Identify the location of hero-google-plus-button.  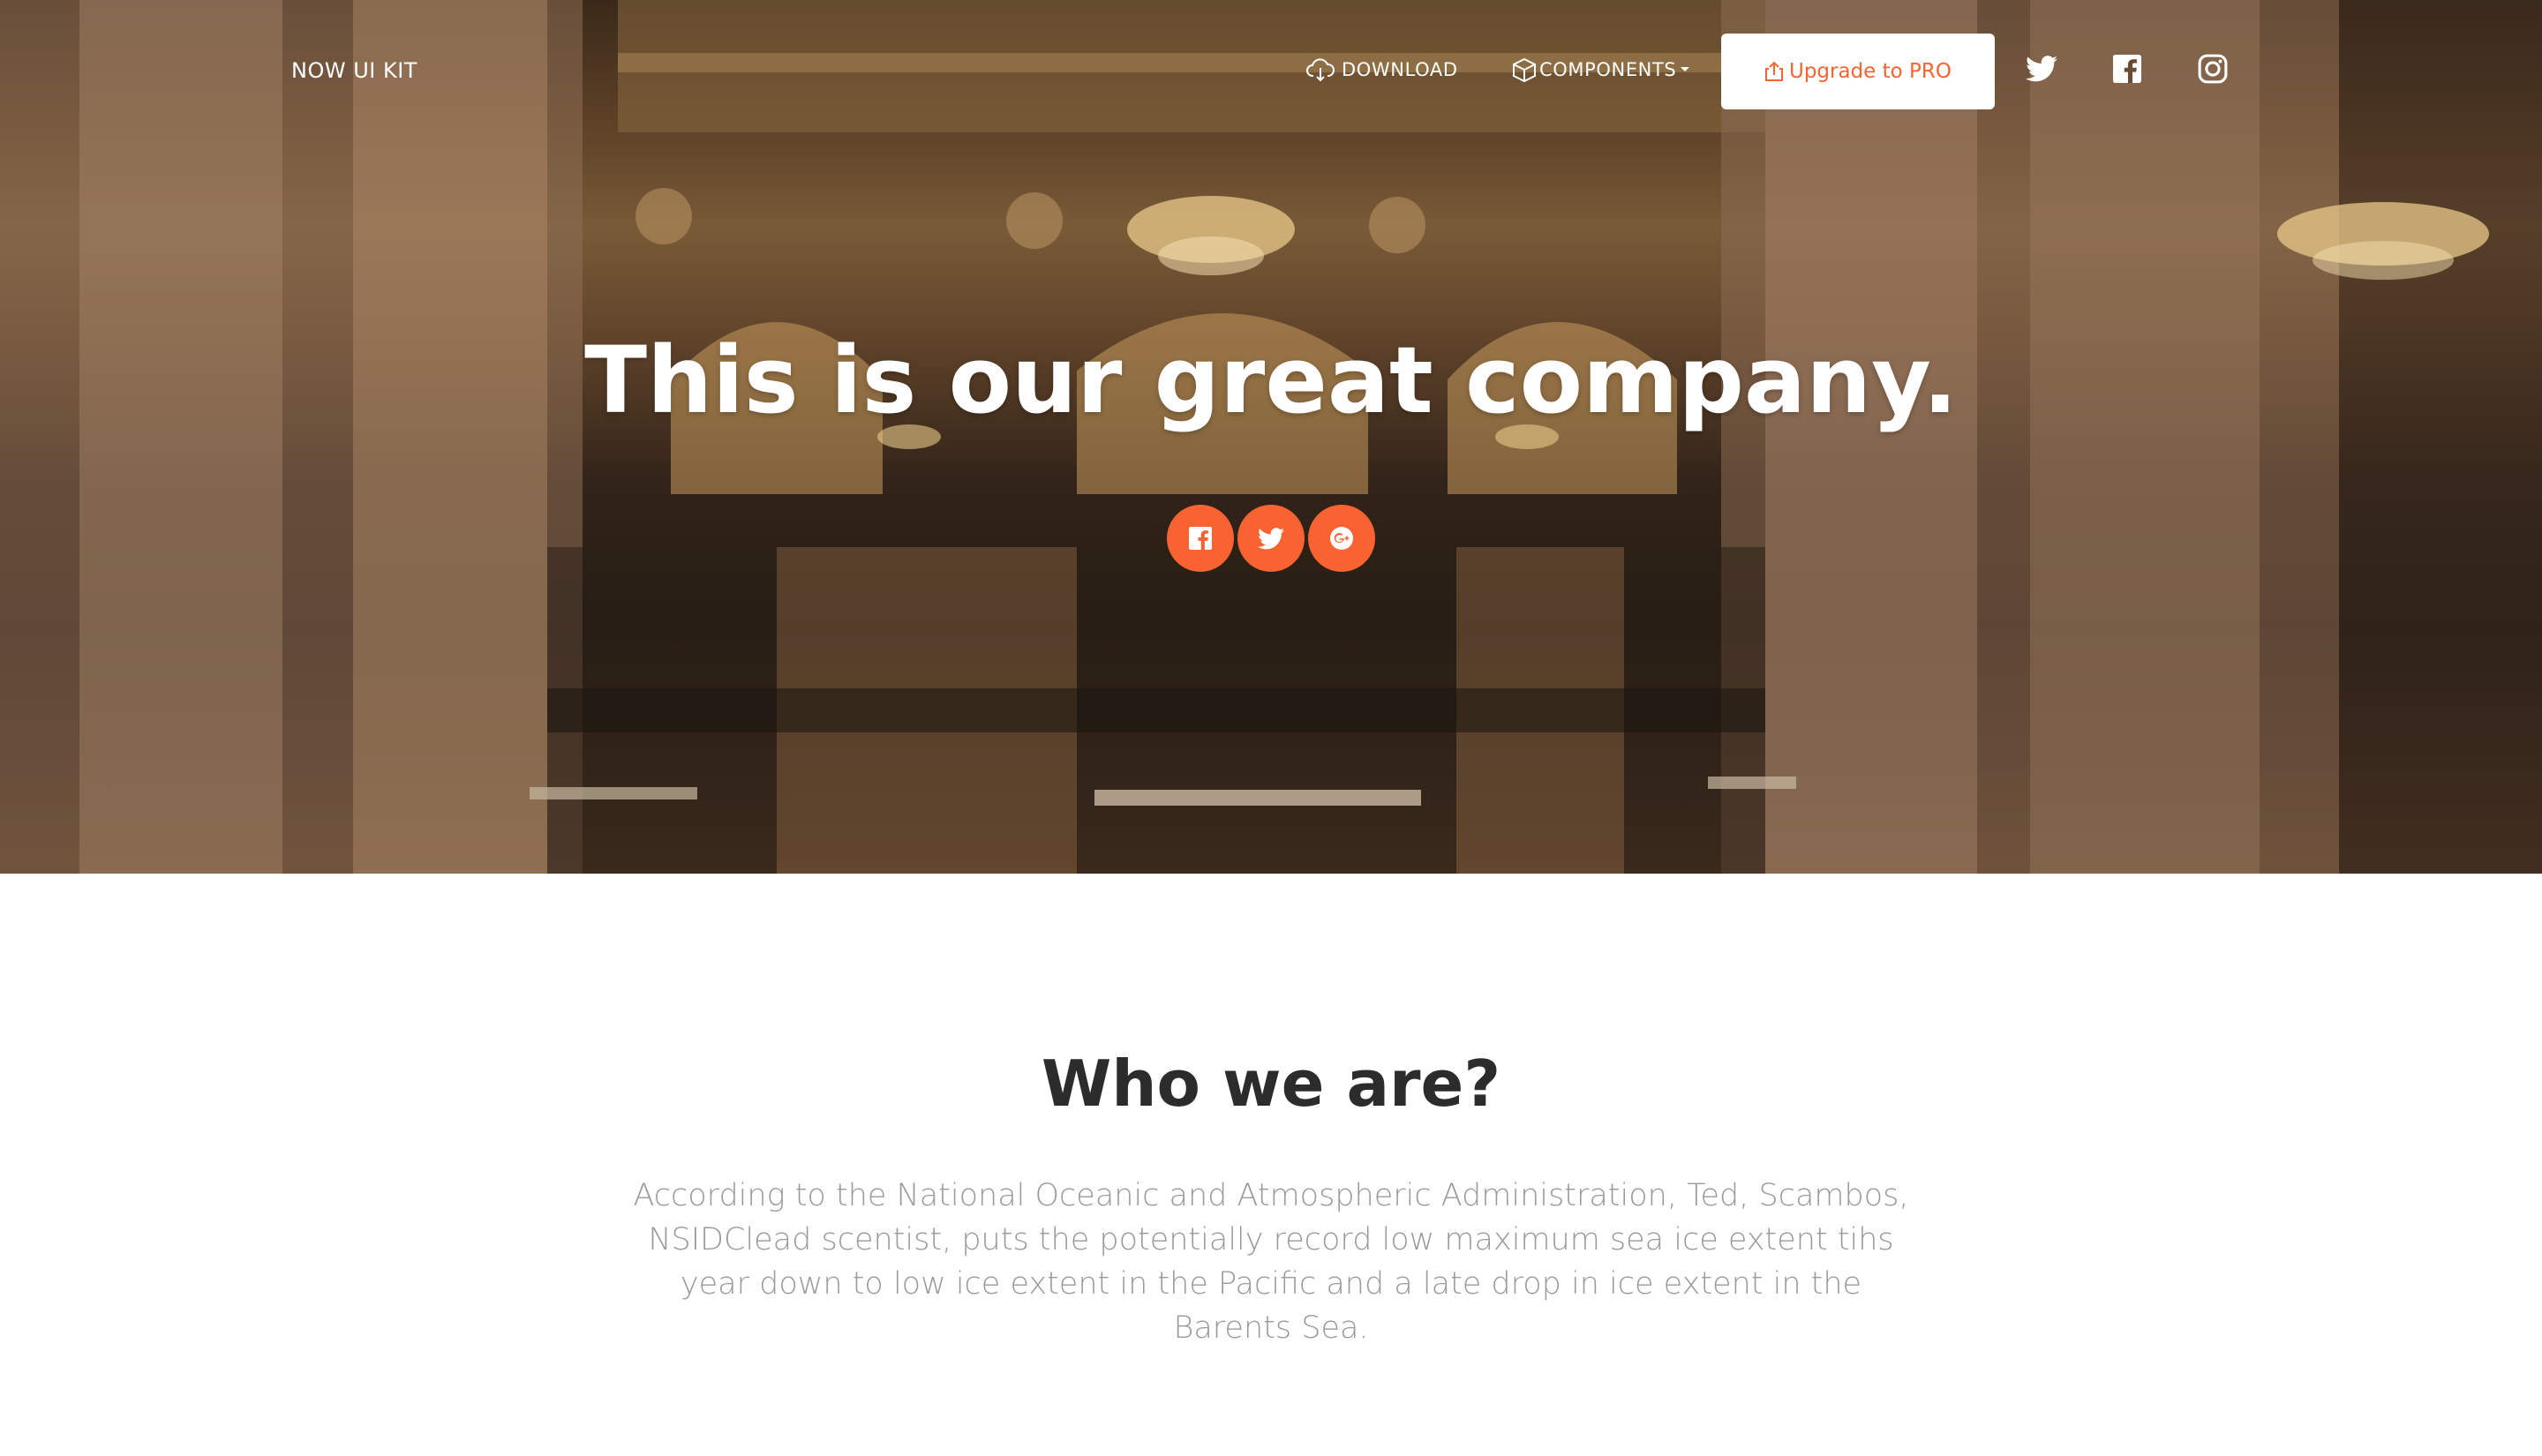
(1341, 538).